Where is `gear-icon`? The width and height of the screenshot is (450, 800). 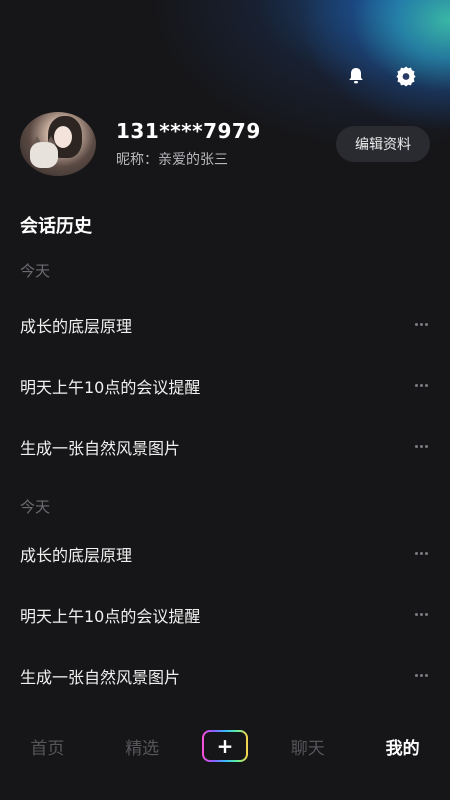
gear-icon is located at coordinates (406, 76).